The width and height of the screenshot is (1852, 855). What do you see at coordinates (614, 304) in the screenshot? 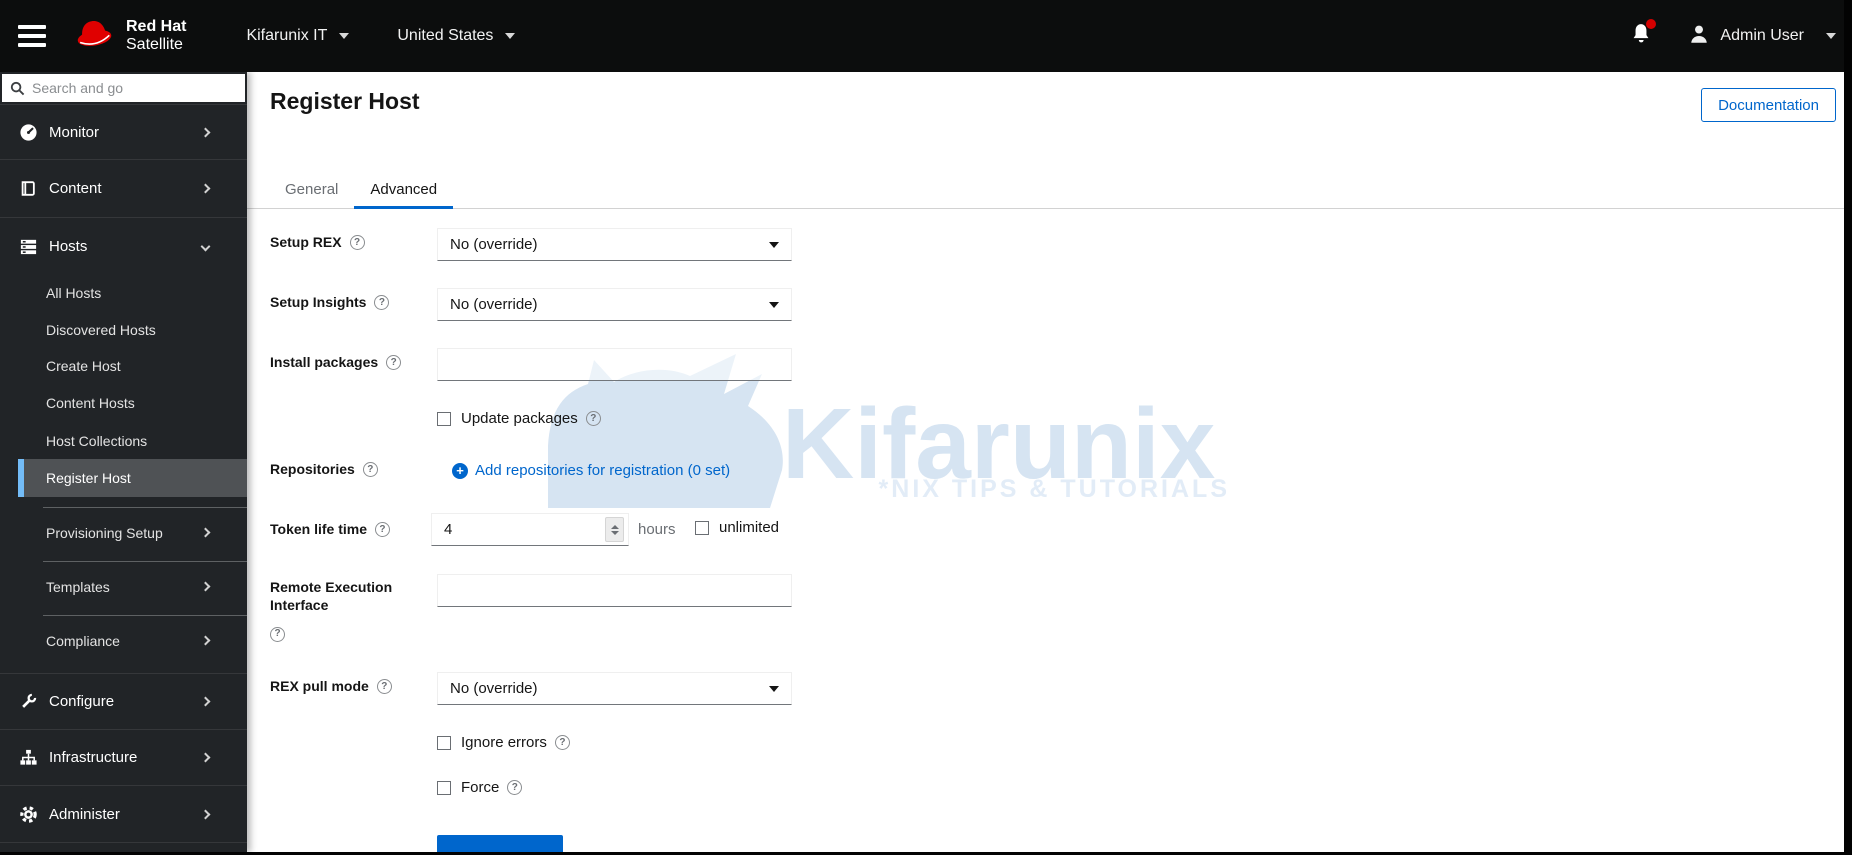
I see `setup-insights-select: No (override)` at bounding box center [614, 304].